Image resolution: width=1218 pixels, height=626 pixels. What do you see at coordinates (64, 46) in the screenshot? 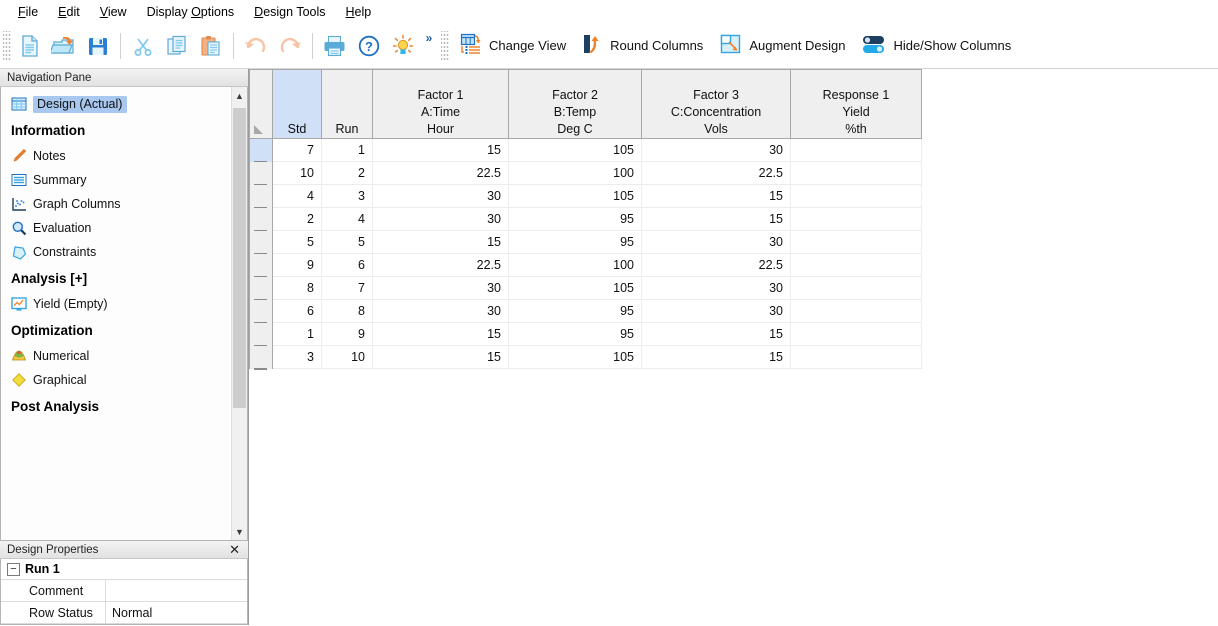
I see `open-folder-icon` at bounding box center [64, 46].